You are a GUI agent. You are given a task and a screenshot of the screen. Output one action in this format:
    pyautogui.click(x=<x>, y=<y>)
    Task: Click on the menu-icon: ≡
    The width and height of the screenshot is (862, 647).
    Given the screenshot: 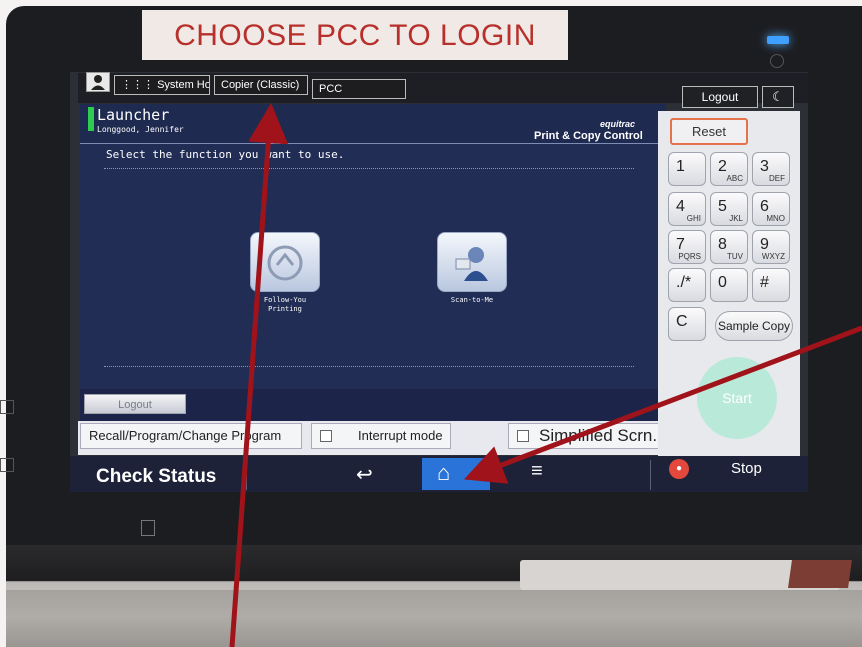 What is the action you would take?
    pyautogui.click(x=537, y=471)
    